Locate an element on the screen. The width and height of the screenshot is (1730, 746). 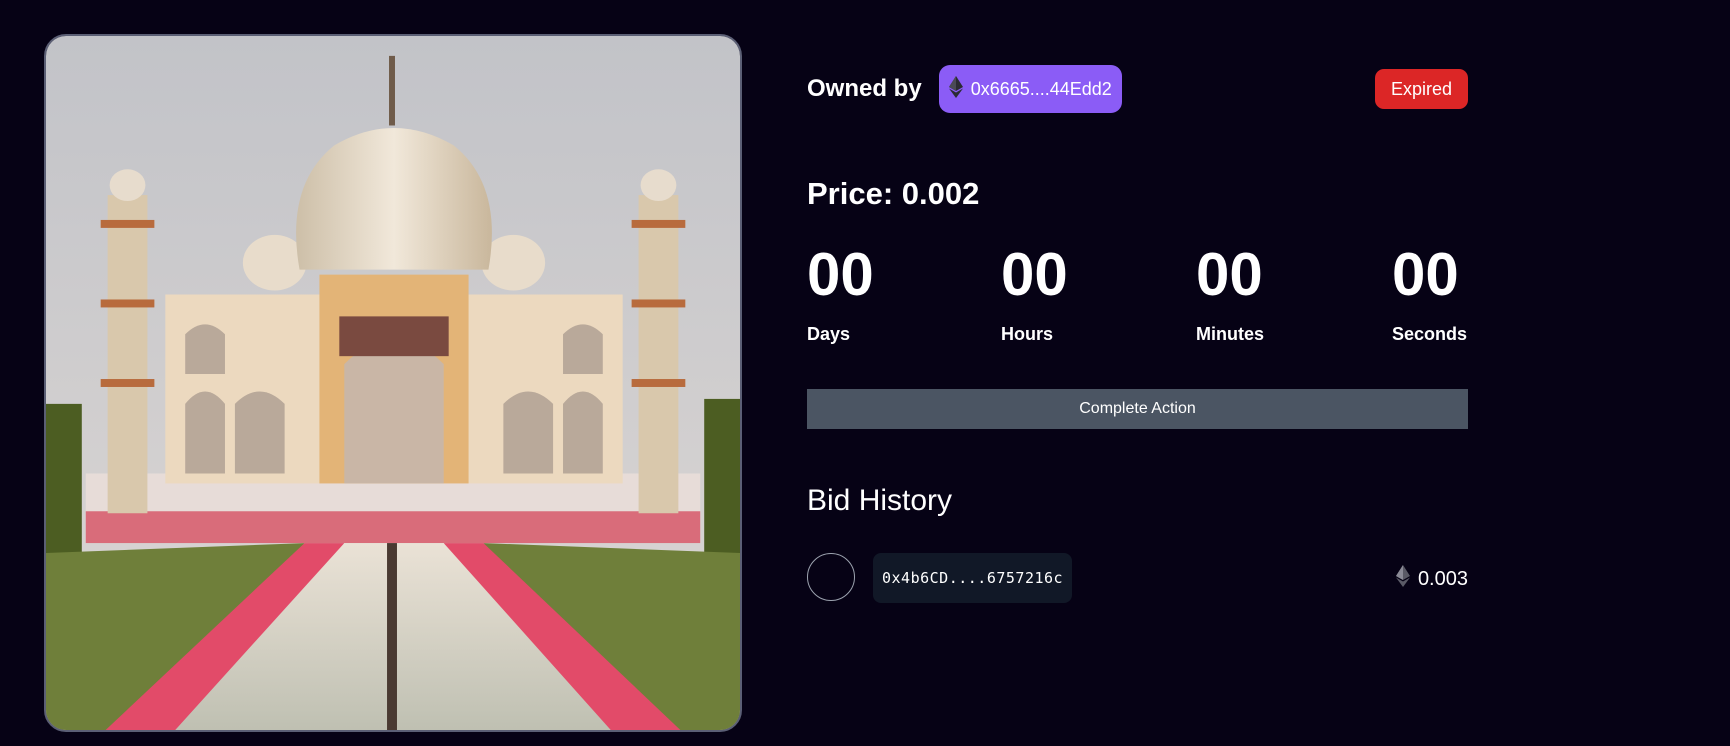
bid-history-title: Bid History is located at coordinates (880, 500).